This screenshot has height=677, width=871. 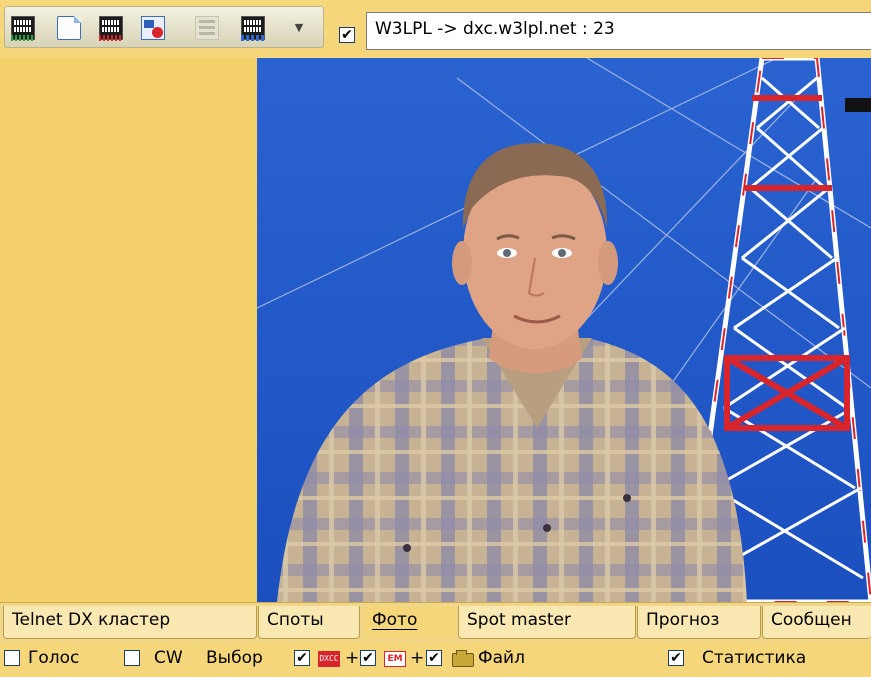 I want to click on tab-messages: Сообщен, so click(x=816, y=622).